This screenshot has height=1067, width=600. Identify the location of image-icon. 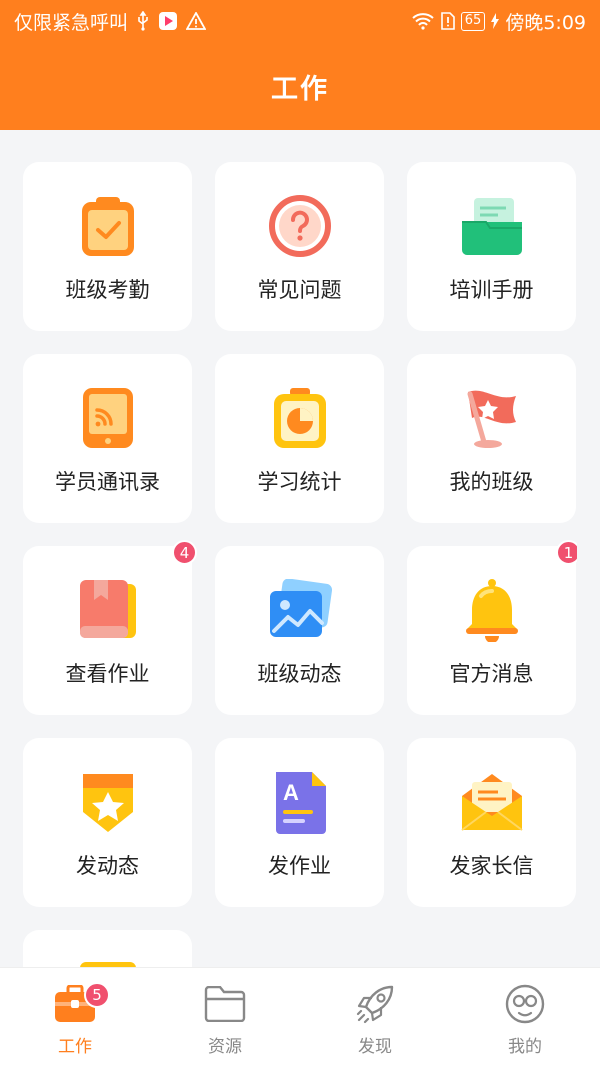
(300, 610).